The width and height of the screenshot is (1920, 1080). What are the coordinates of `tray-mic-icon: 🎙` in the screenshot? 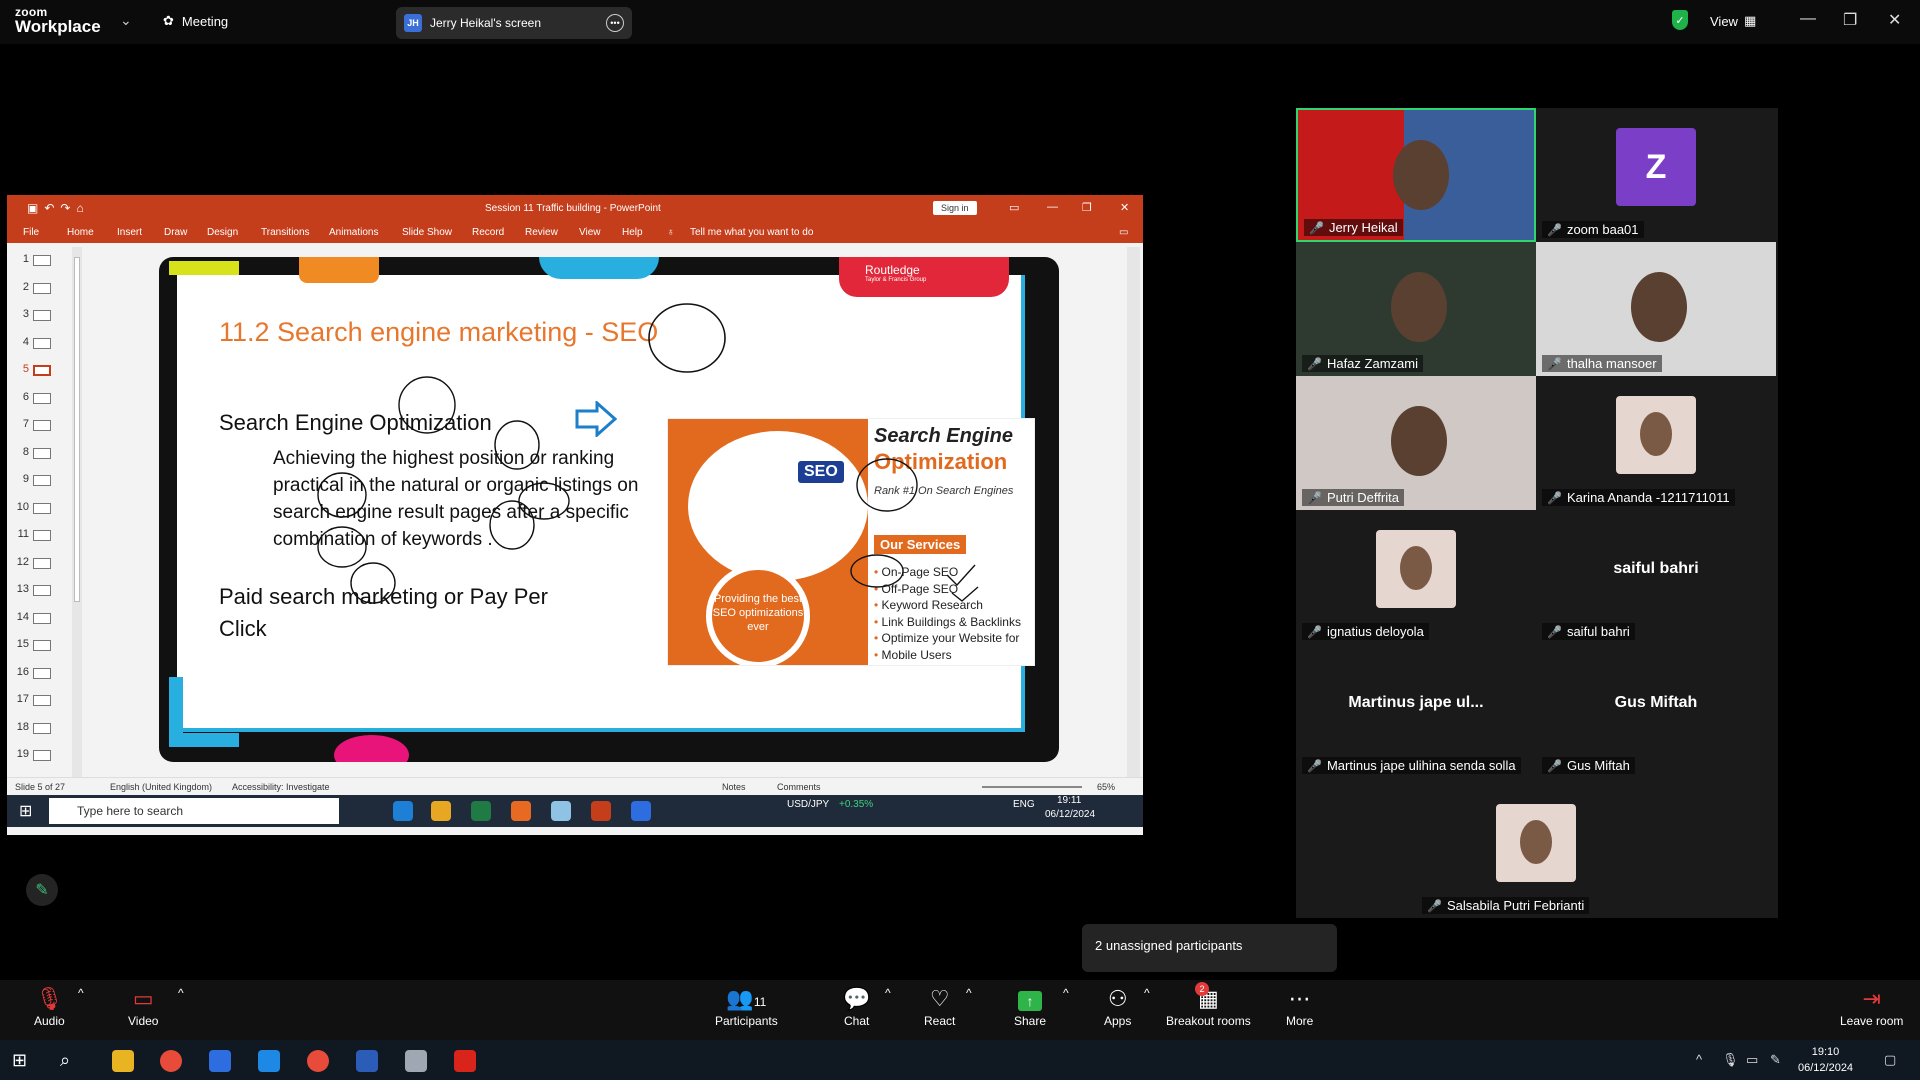 It's located at (1730, 1060).